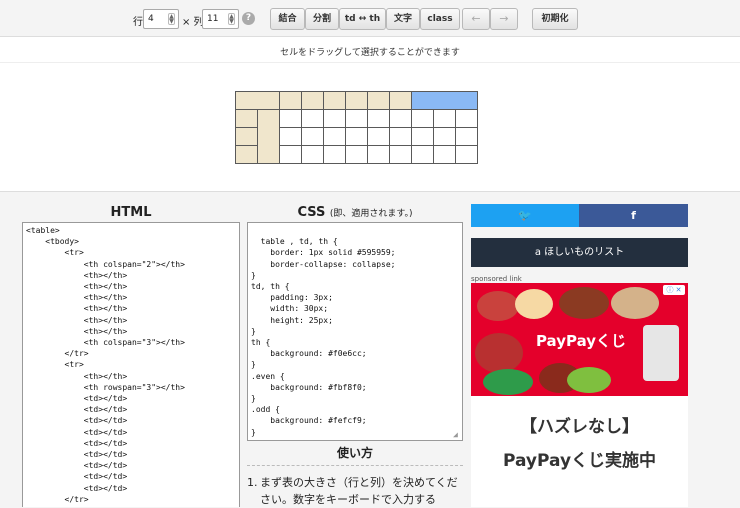  I want to click on ad-subheadline: PayPayくじ実施中, so click(579, 461).